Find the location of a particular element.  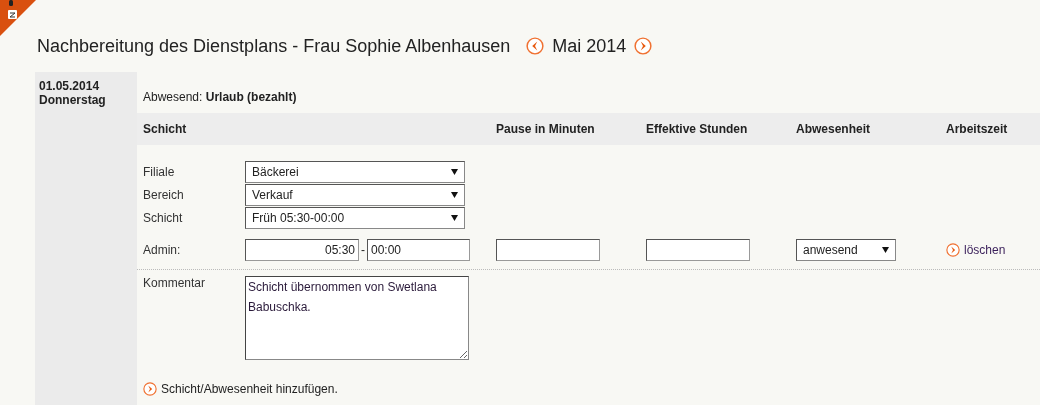

day-weekday: Donnerstag is located at coordinates (73, 100).